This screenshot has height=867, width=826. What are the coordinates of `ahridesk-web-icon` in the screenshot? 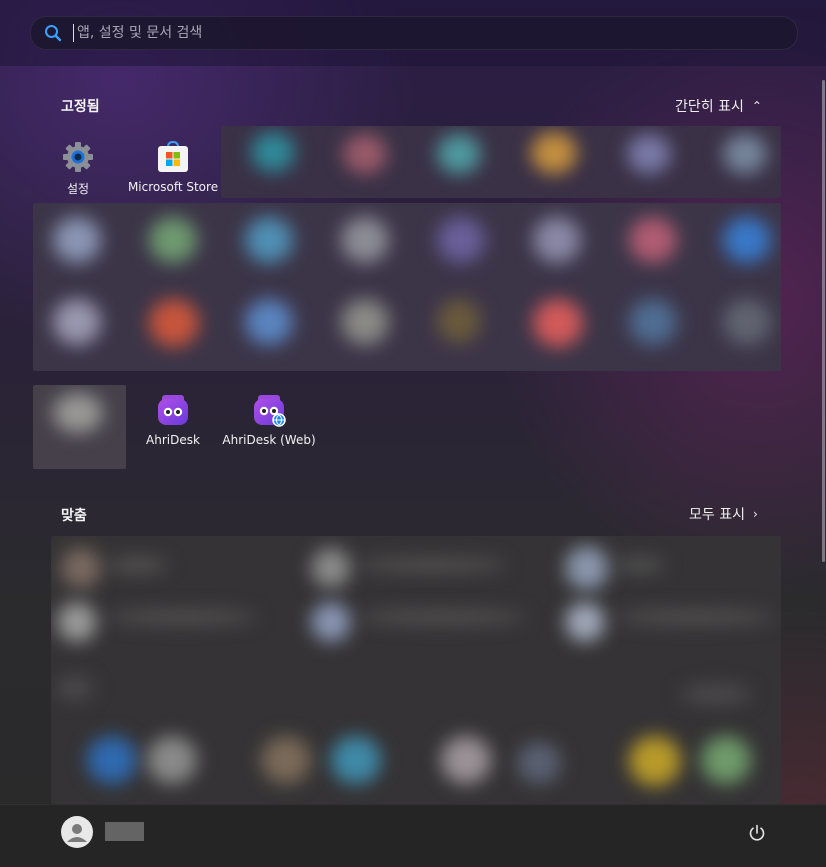 It's located at (270, 411).